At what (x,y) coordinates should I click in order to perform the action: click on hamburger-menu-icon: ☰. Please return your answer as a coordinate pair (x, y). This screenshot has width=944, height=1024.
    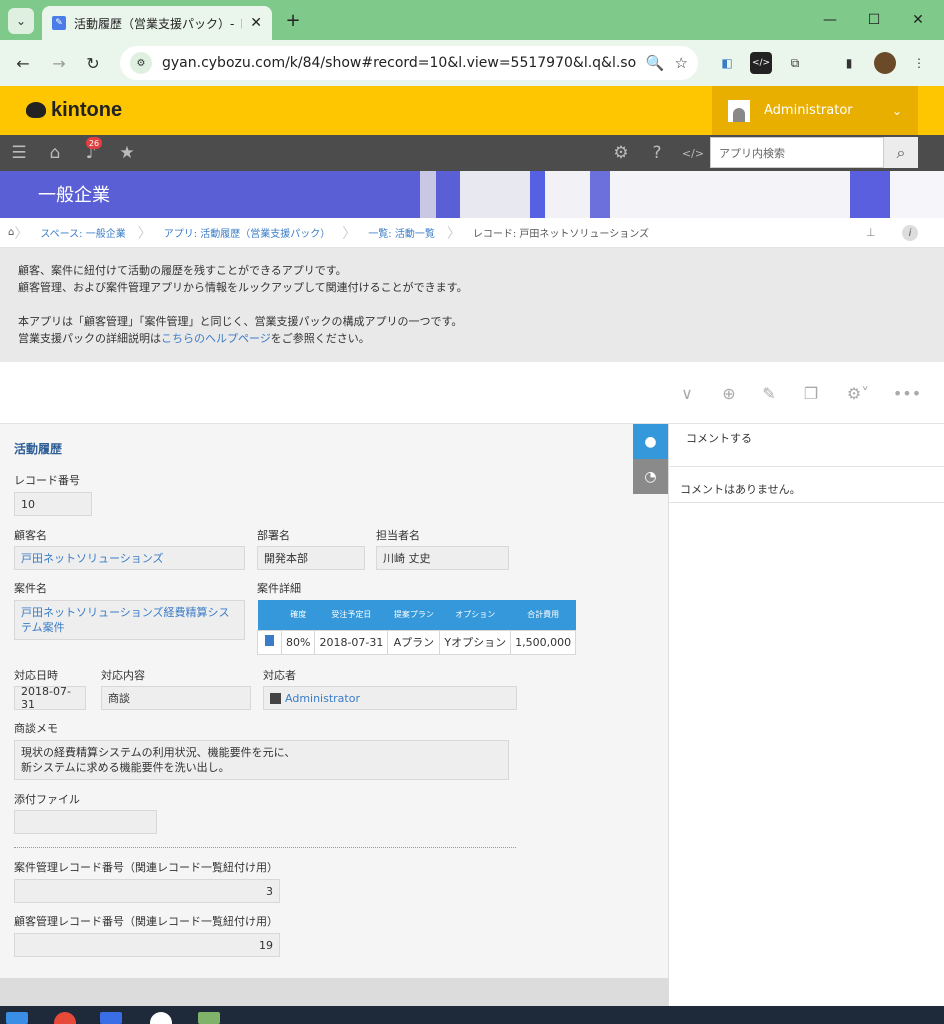
    Looking at the image, I should click on (19, 153).